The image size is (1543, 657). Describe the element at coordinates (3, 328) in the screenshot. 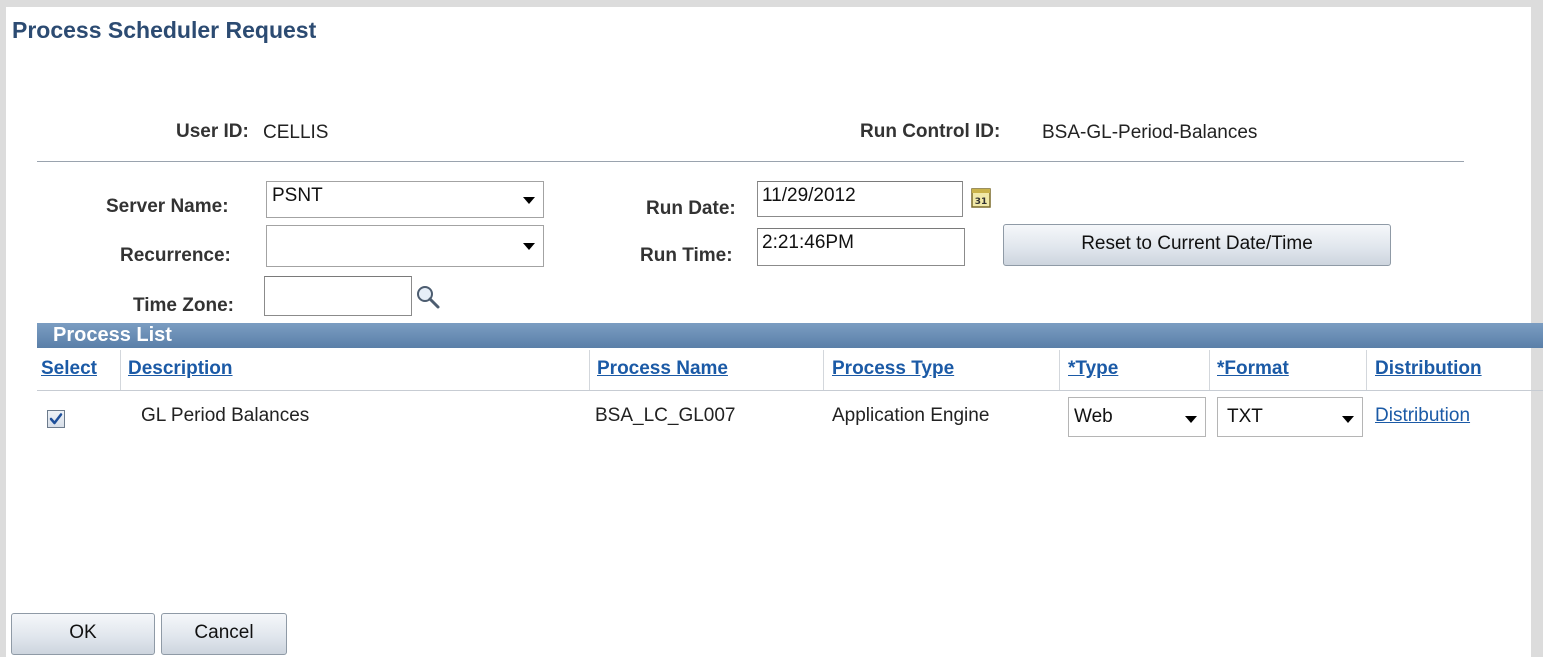

I see `window-frame-left` at that location.